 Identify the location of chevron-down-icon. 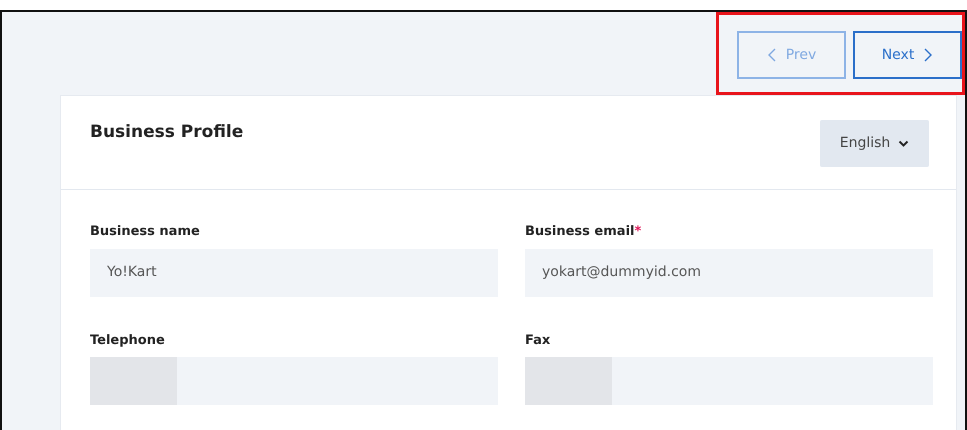
(904, 144).